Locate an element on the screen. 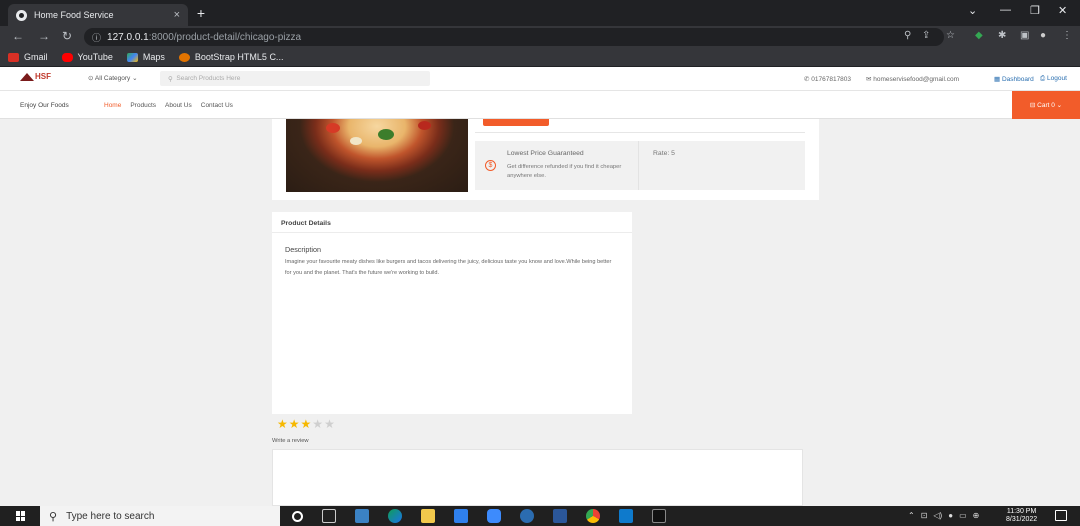 This screenshot has width=1080, height=526. bookmark-label: YouTube is located at coordinates (95, 57).